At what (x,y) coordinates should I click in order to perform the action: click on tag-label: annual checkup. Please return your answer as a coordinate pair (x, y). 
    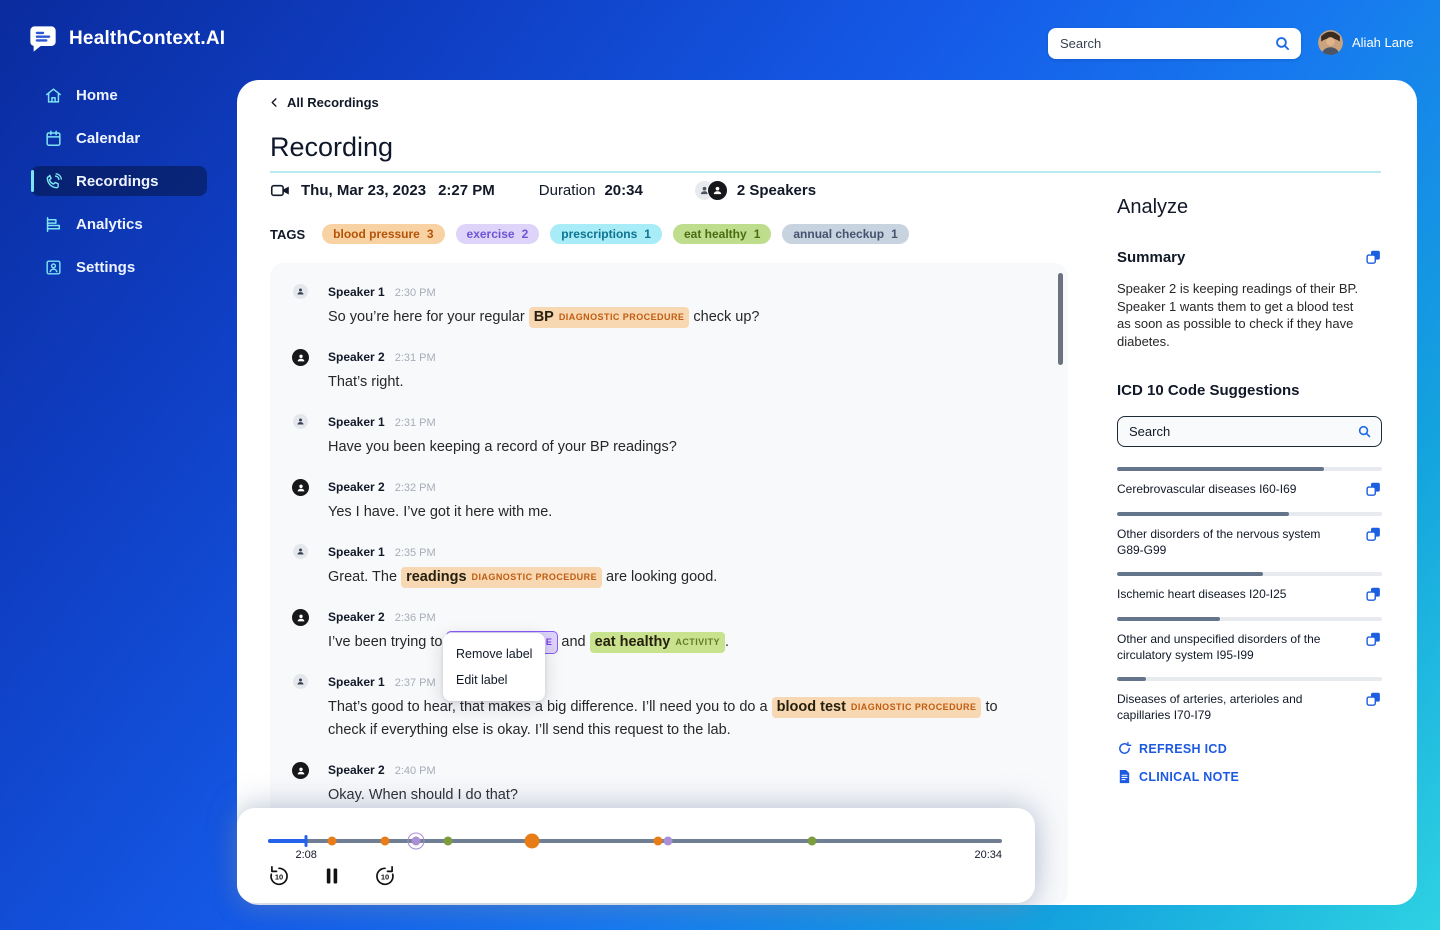
    Looking at the image, I should click on (839, 234).